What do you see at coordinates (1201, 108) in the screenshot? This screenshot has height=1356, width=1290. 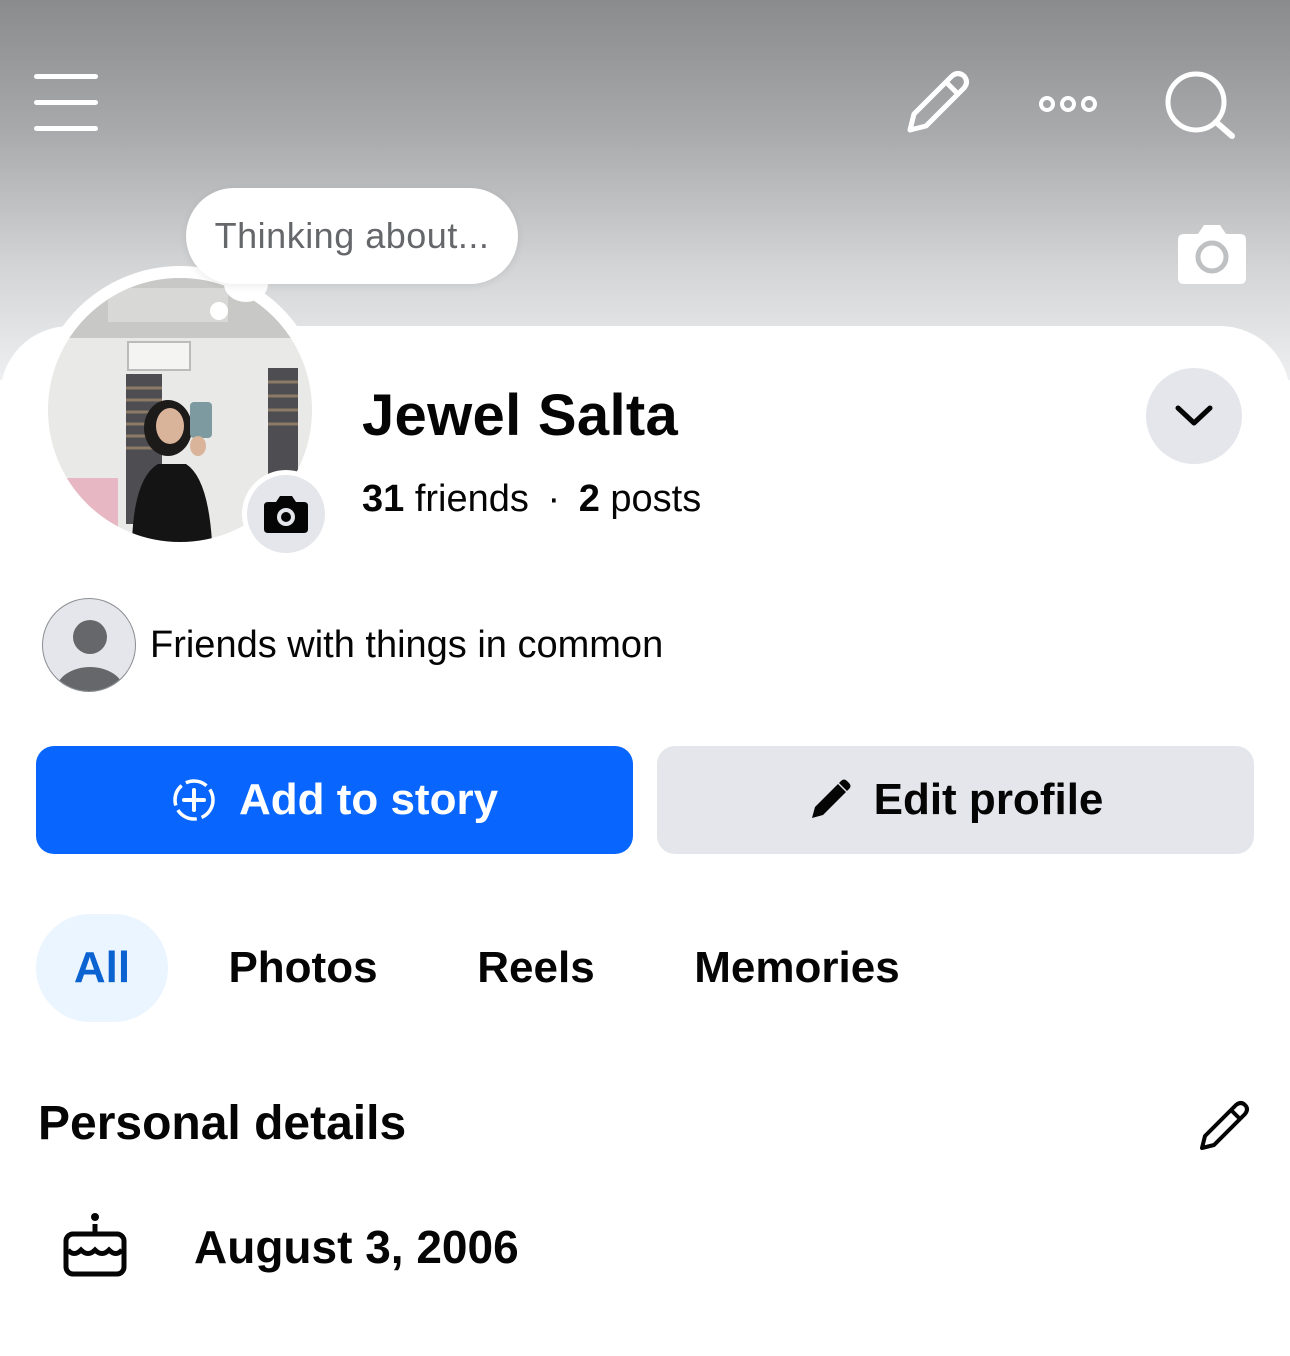 I see `search-icon` at bounding box center [1201, 108].